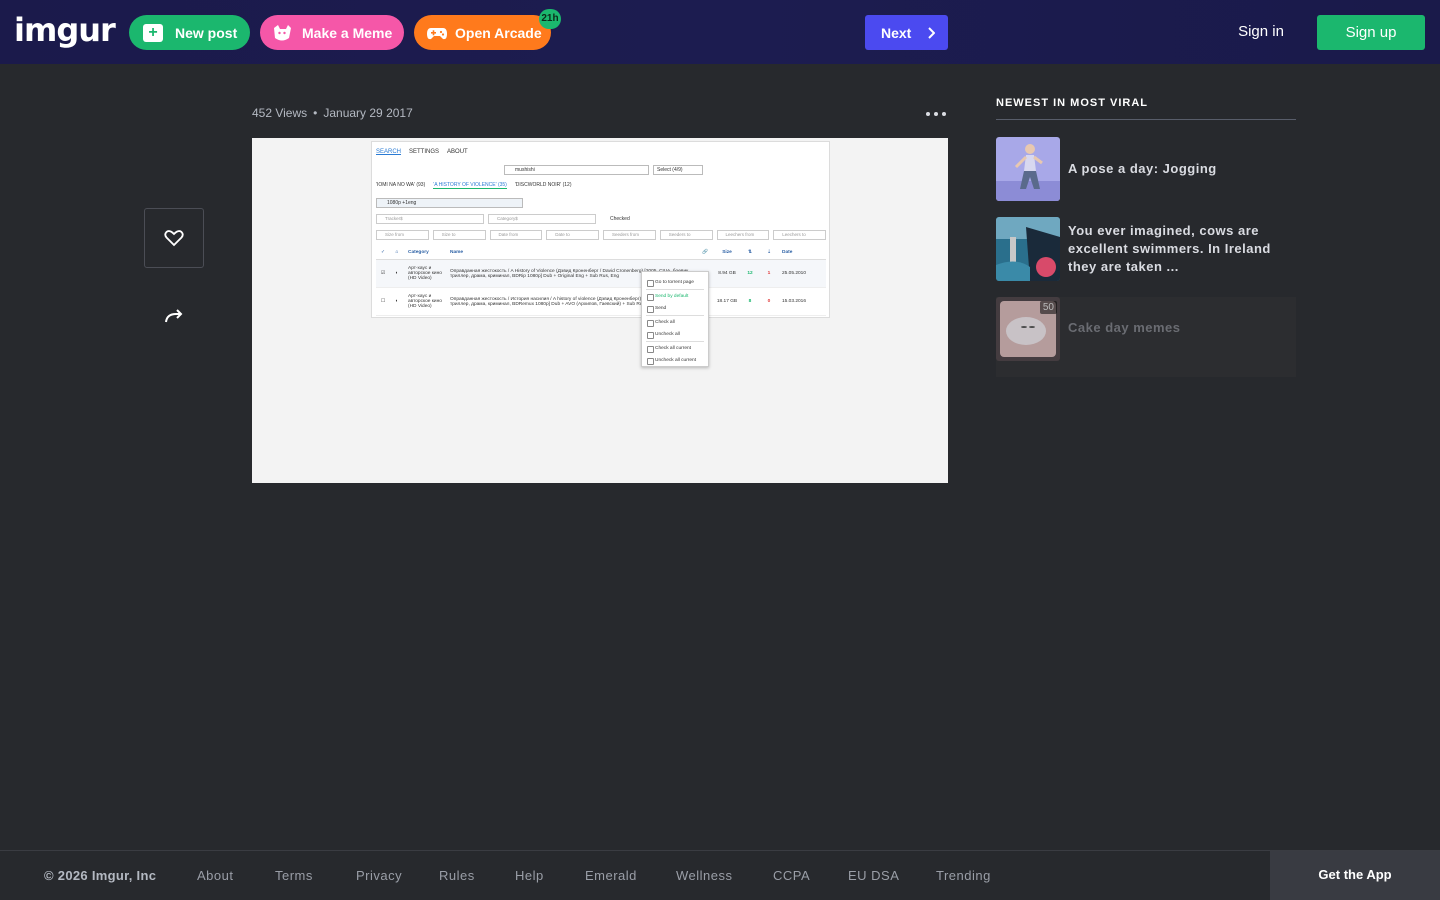 The width and height of the screenshot is (1440, 900). I want to click on share-arrow-icon, so click(174, 316).